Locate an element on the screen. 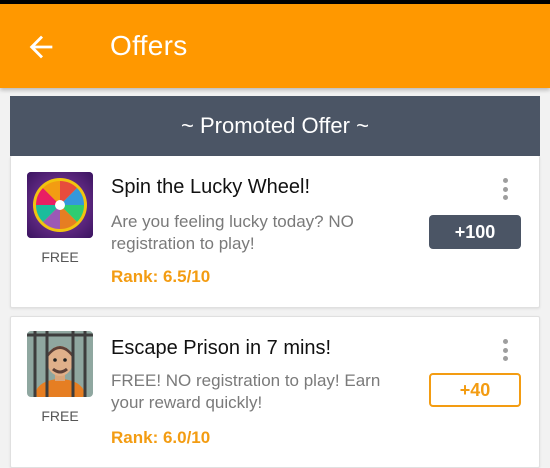  reward-button: +100 is located at coordinates (475, 232).